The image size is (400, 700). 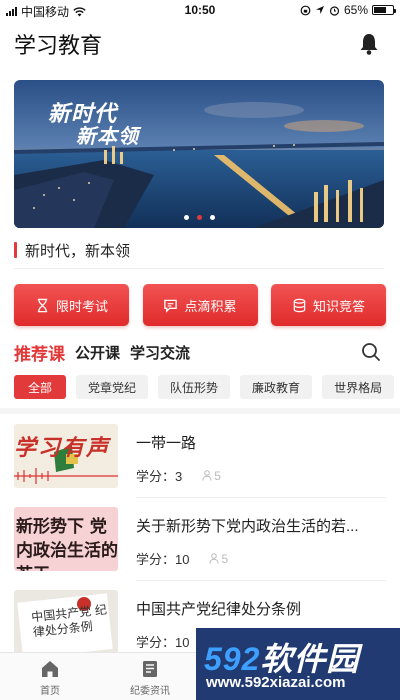 What do you see at coordinates (219, 609) in the screenshot?
I see `course-title: 中国共产党纪律处分条例` at bounding box center [219, 609].